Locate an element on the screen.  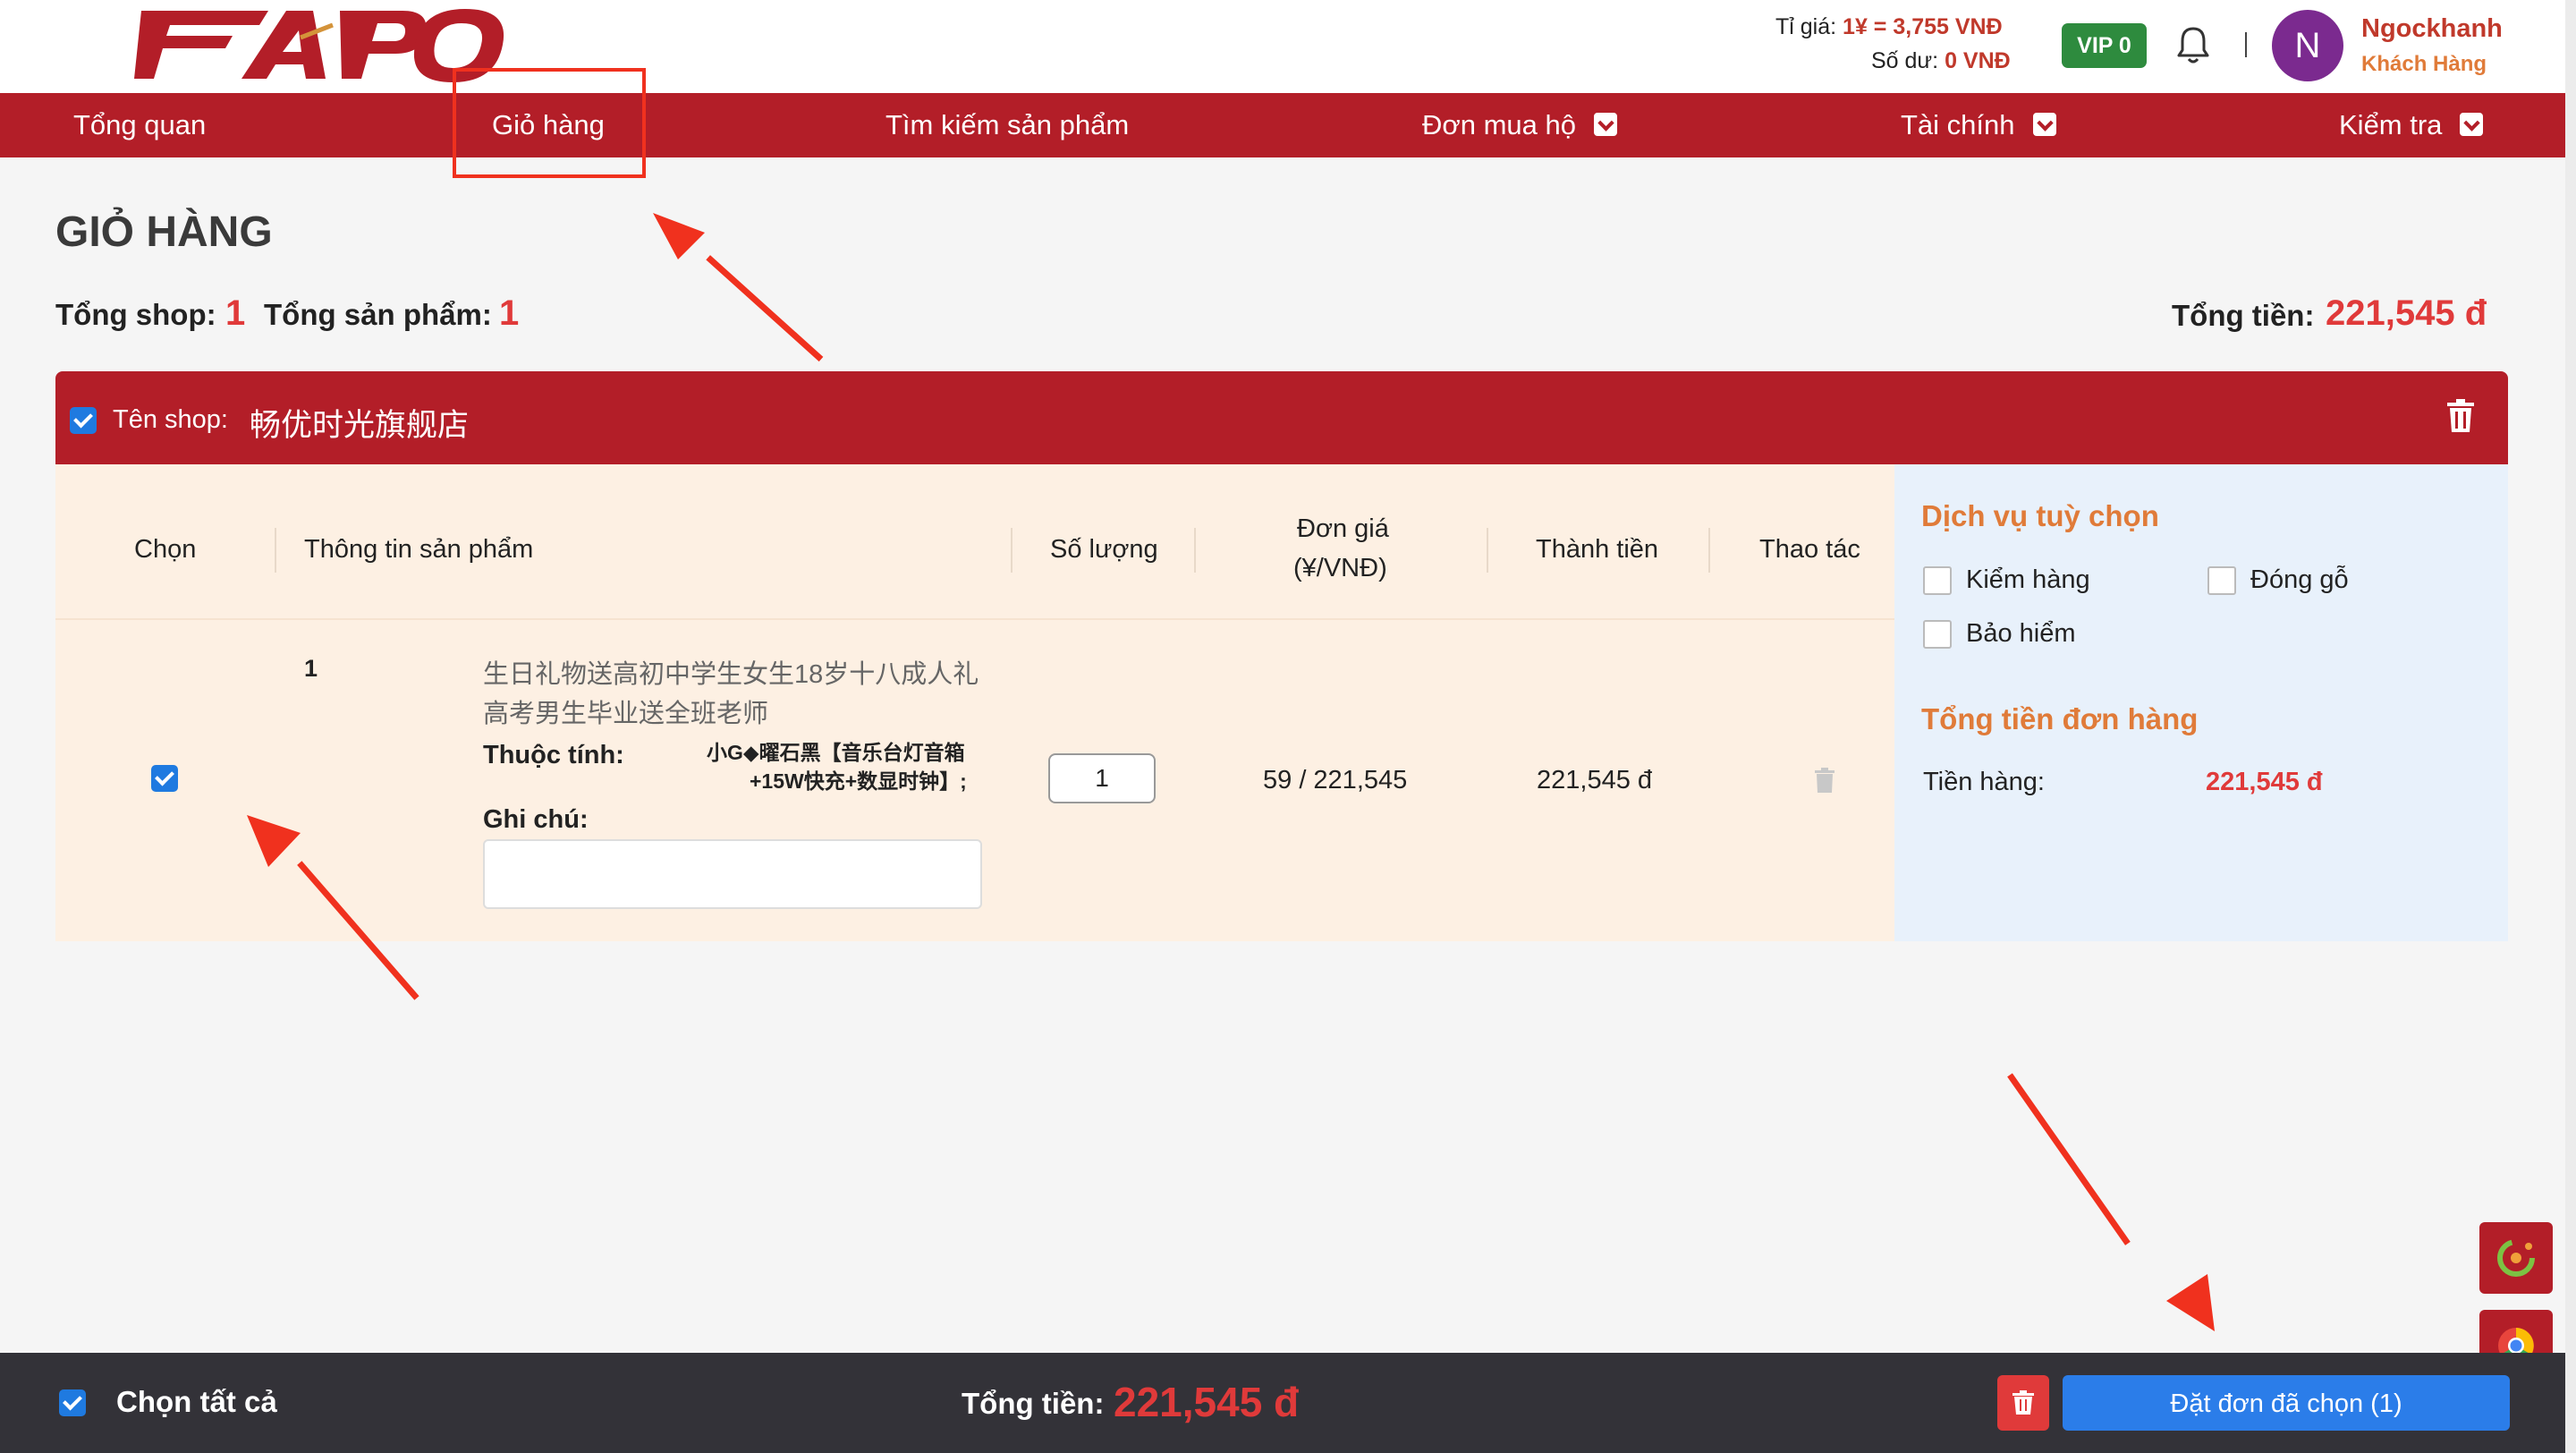
shop-checkbox is located at coordinates (83, 420).